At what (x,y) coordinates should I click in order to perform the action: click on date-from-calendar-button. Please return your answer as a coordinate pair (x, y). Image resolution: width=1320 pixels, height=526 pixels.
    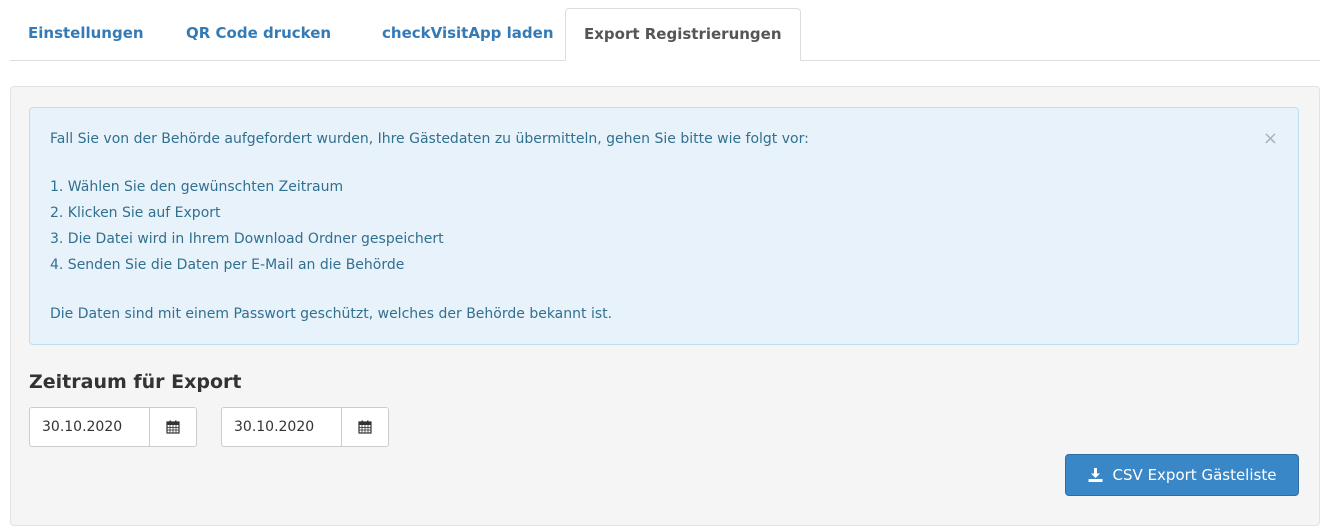
    Looking at the image, I should click on (173, 427).